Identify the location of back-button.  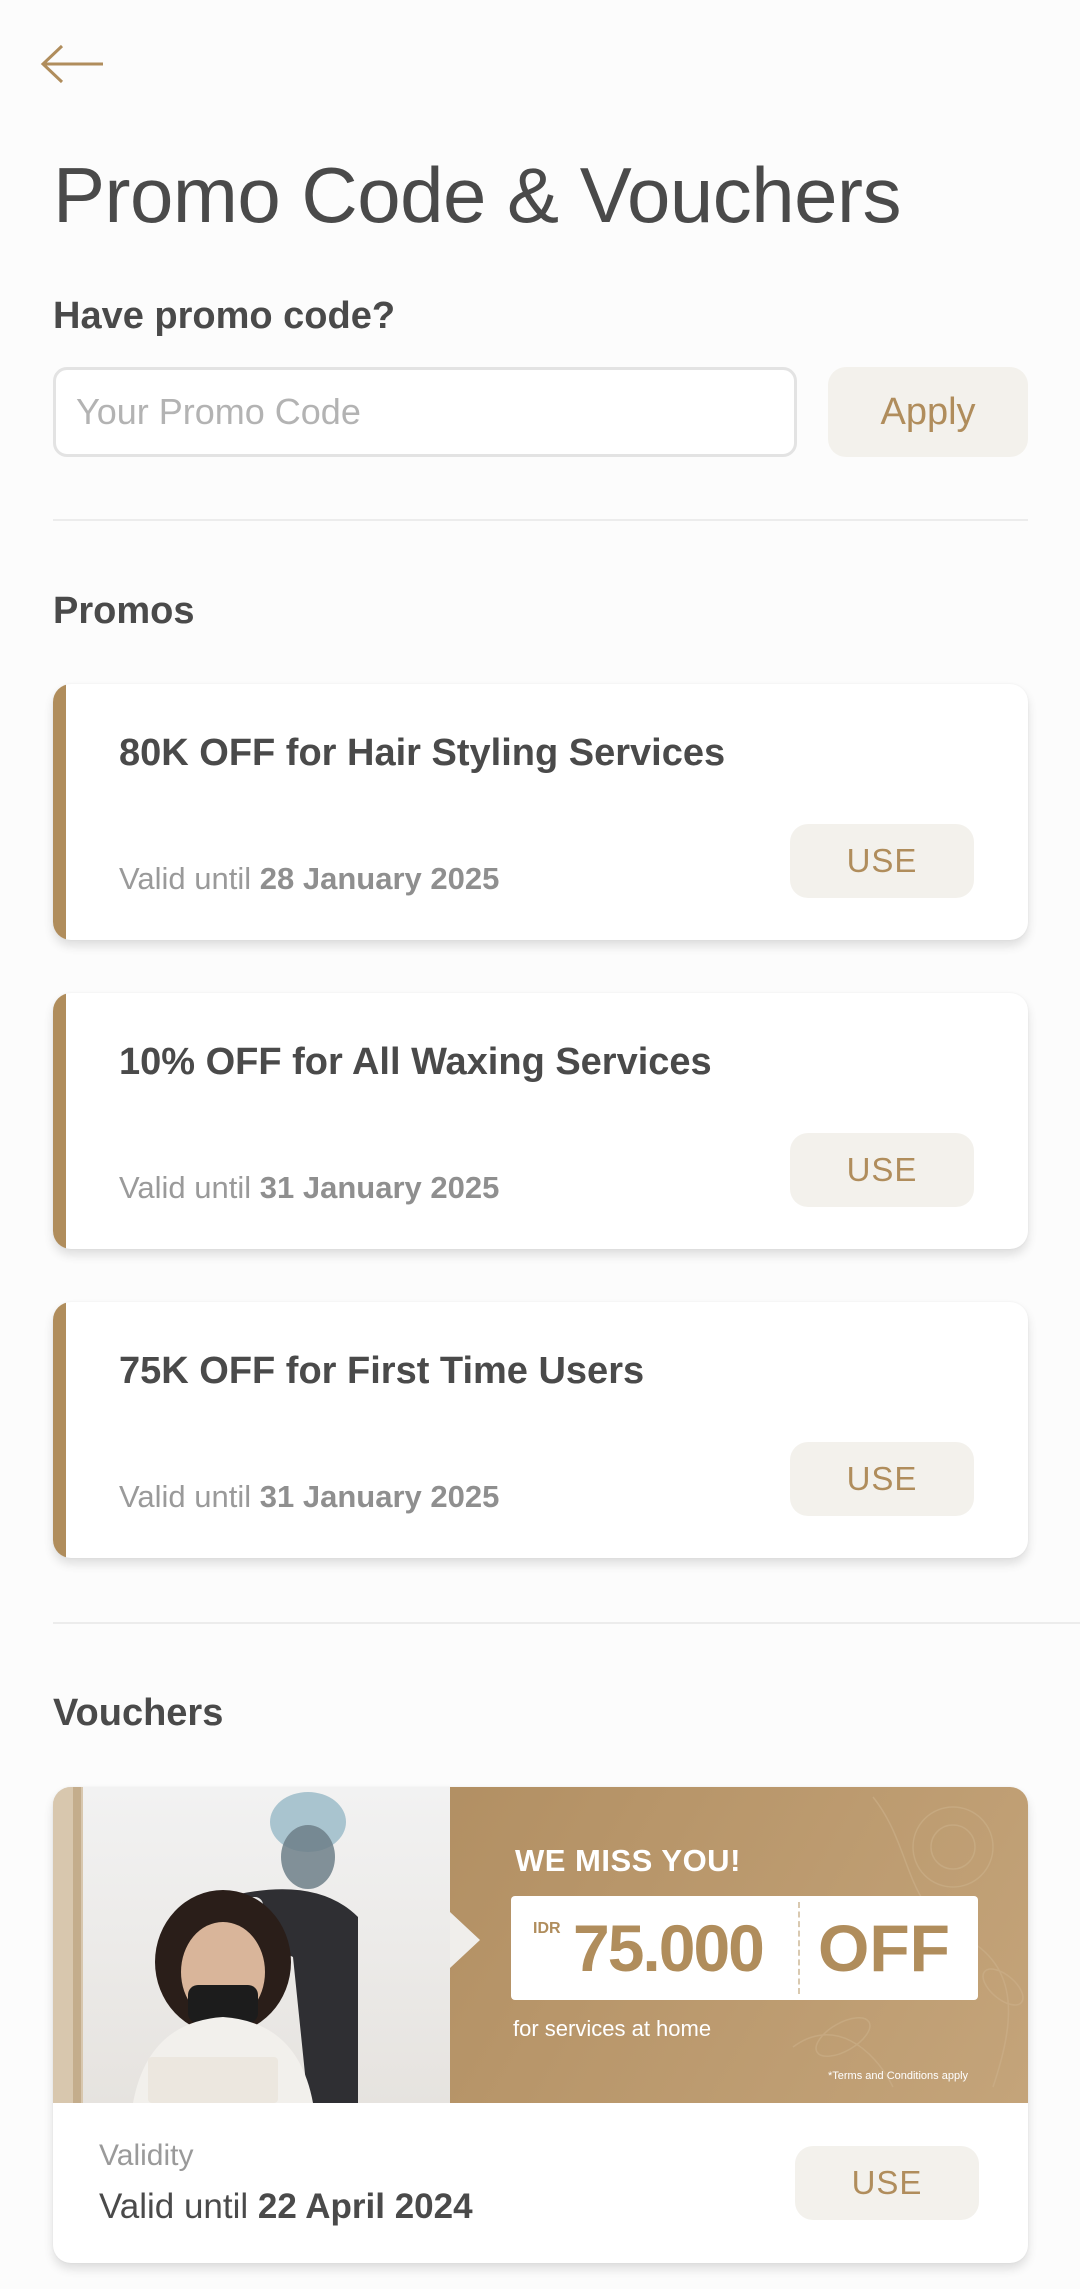
(73, 64).